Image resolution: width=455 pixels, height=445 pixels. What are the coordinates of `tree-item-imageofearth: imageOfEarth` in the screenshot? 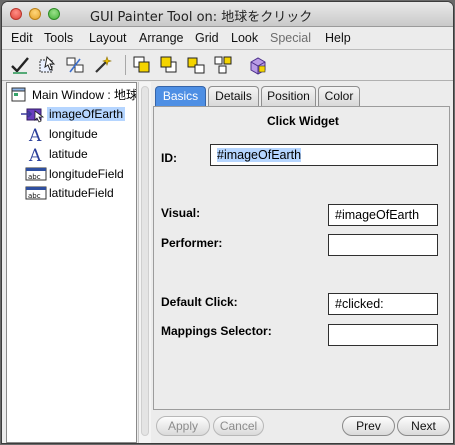 It's located at (71, 114).